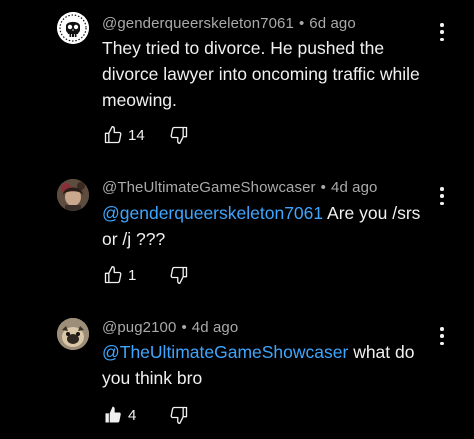 Image resolution: width=474 pixels, height=439 pixels. I want to click on user-photo-icon, so click(73, 195).